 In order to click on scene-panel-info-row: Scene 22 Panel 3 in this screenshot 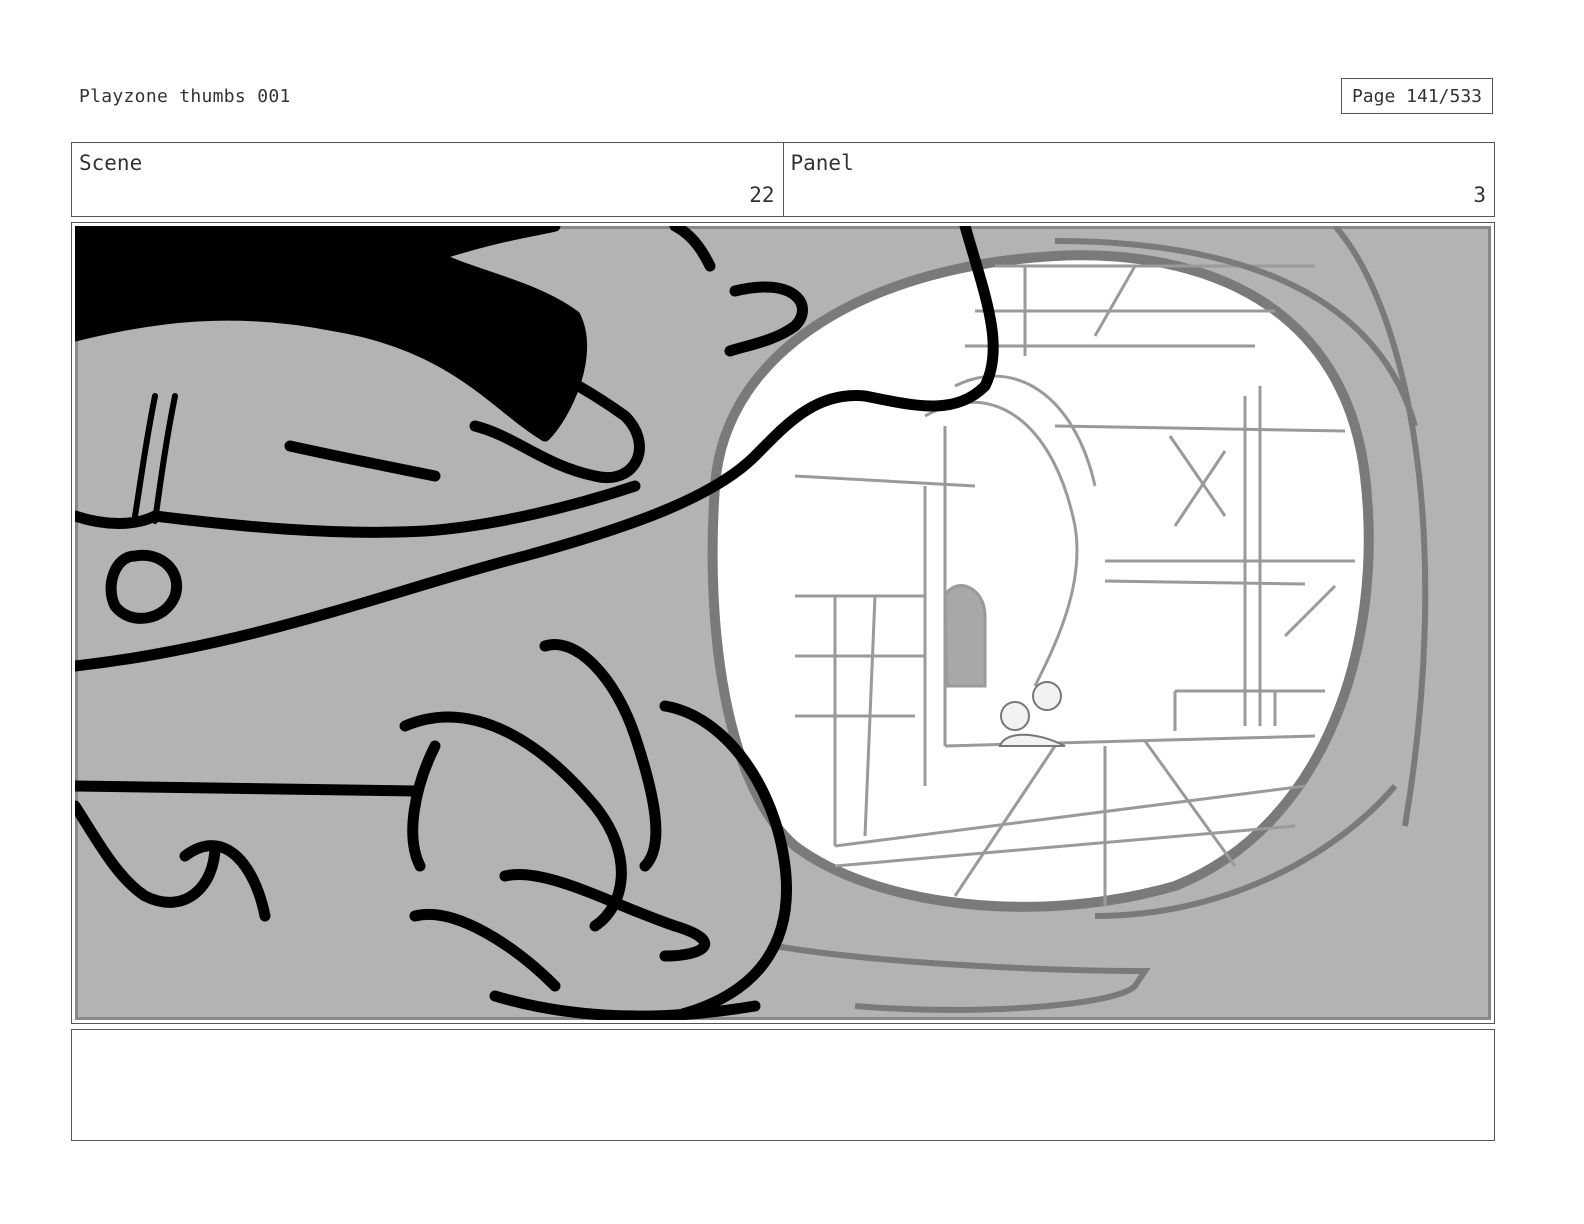, I will do `click(783, 179)`.